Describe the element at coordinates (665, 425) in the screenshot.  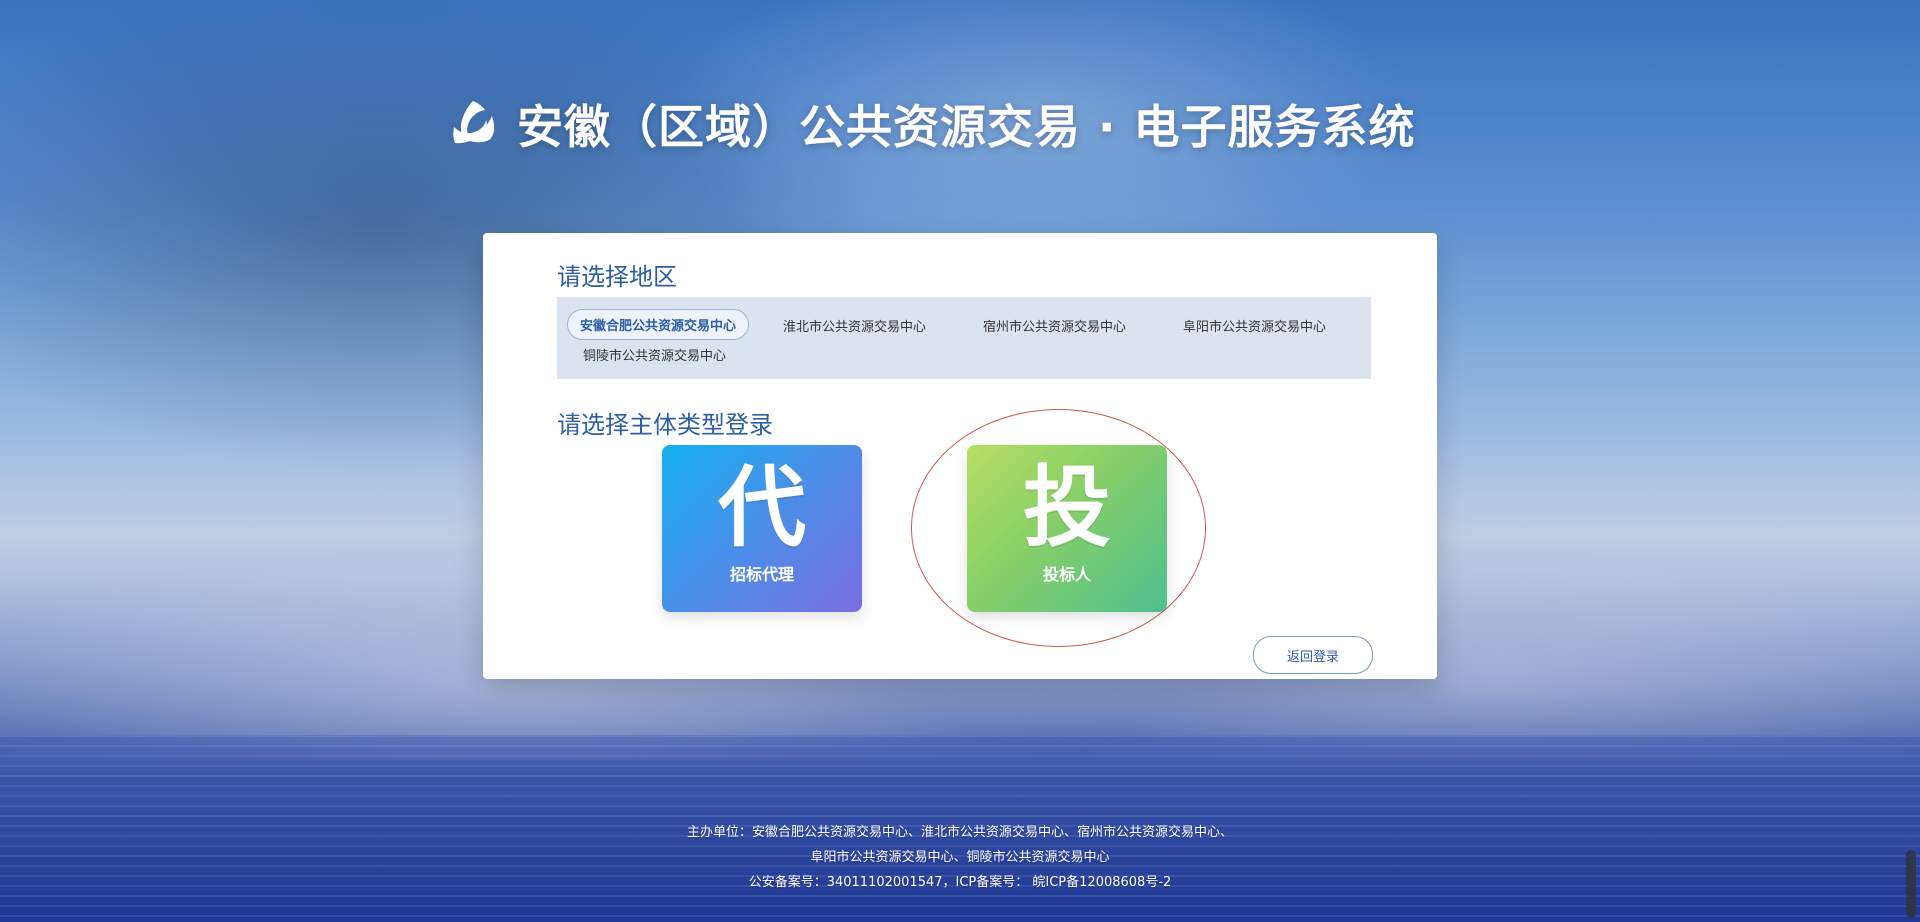
I see `login-type-section-title: 请选择主体类型登录` at that location.